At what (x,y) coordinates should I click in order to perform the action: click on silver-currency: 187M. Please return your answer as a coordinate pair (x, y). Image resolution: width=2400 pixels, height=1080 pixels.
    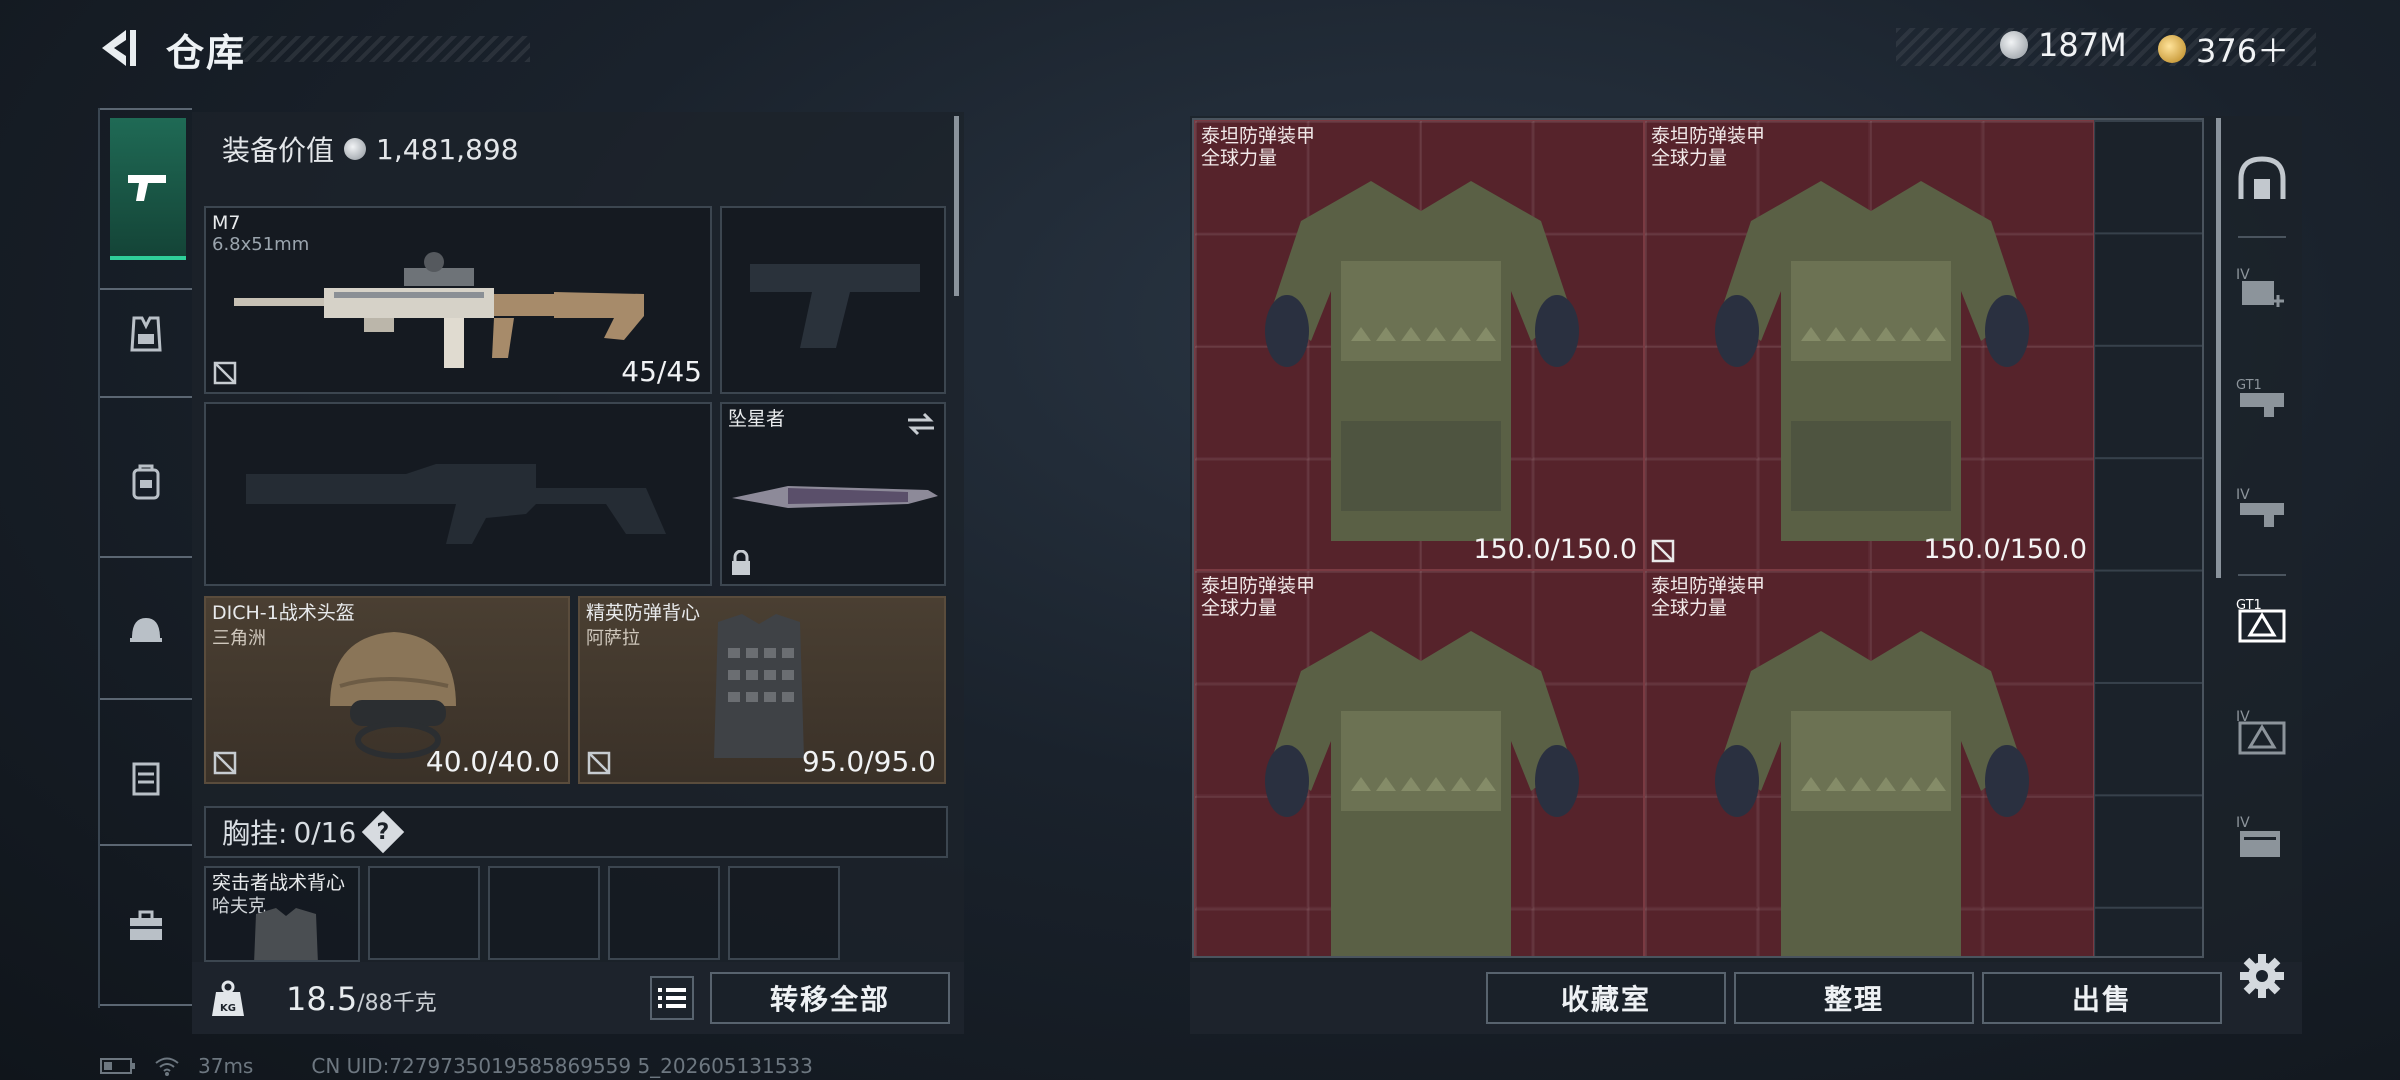
    Looking at the image, I should click on (2063, 45).